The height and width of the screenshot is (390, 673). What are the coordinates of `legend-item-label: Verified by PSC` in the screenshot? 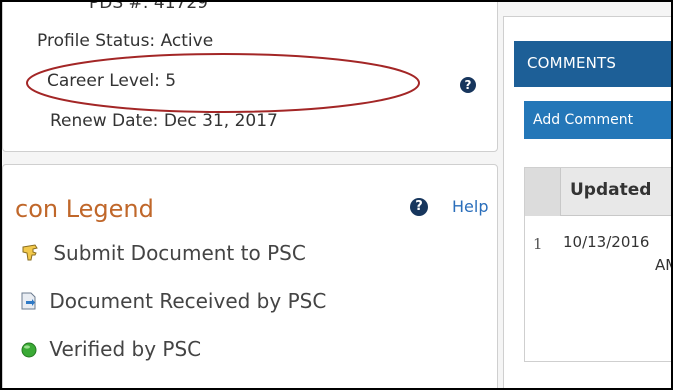 It's located at (125, 349).